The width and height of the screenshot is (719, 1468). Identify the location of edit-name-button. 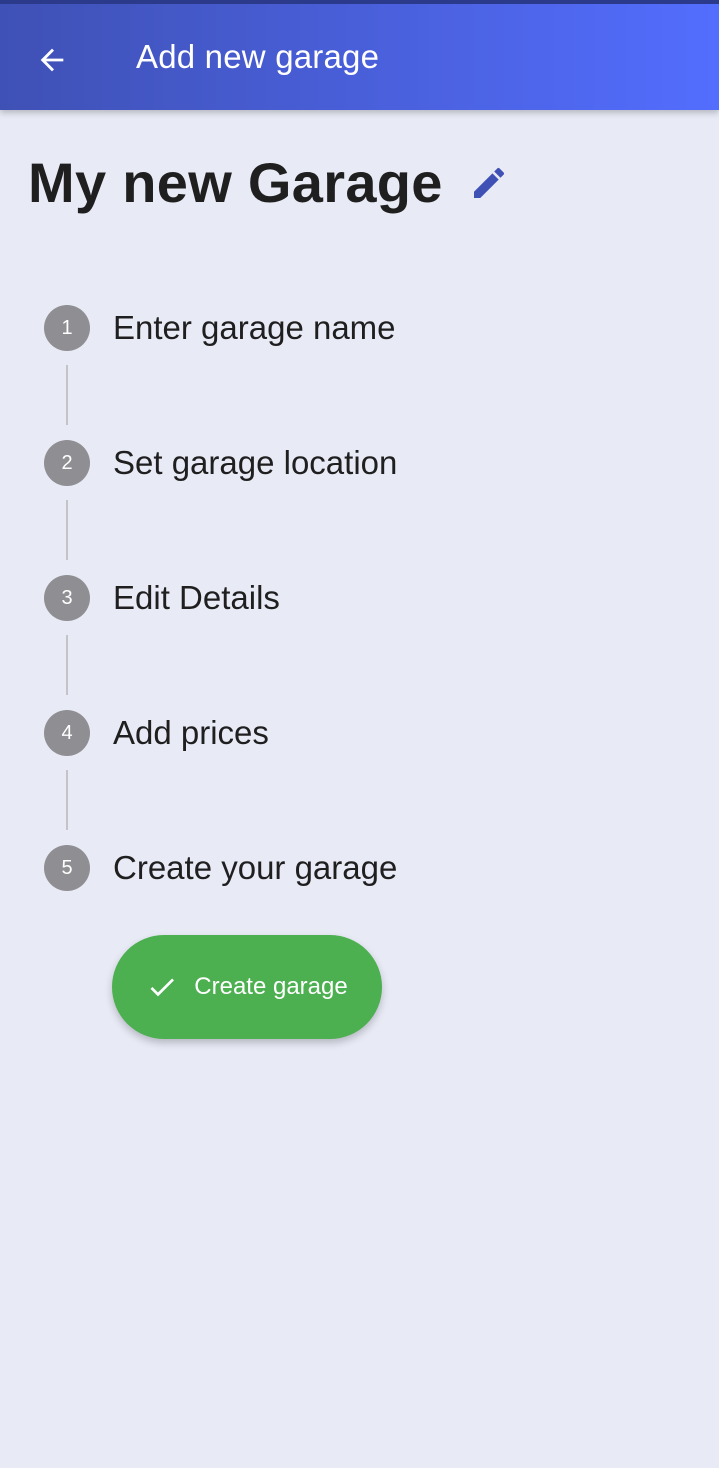
(489, 183).